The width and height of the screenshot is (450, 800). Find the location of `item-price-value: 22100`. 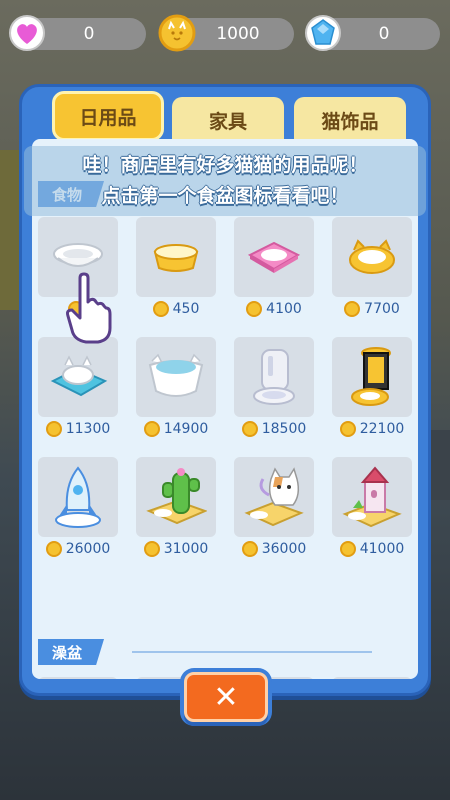

item-price-value: 22100 is located at coordinates (382, 429).